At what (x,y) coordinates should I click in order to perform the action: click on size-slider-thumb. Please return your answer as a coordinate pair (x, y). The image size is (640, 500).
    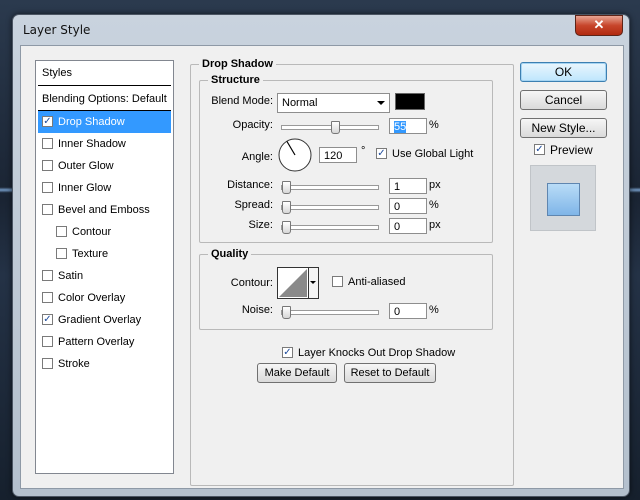
    Looking at the image, I should click on (286, 227).